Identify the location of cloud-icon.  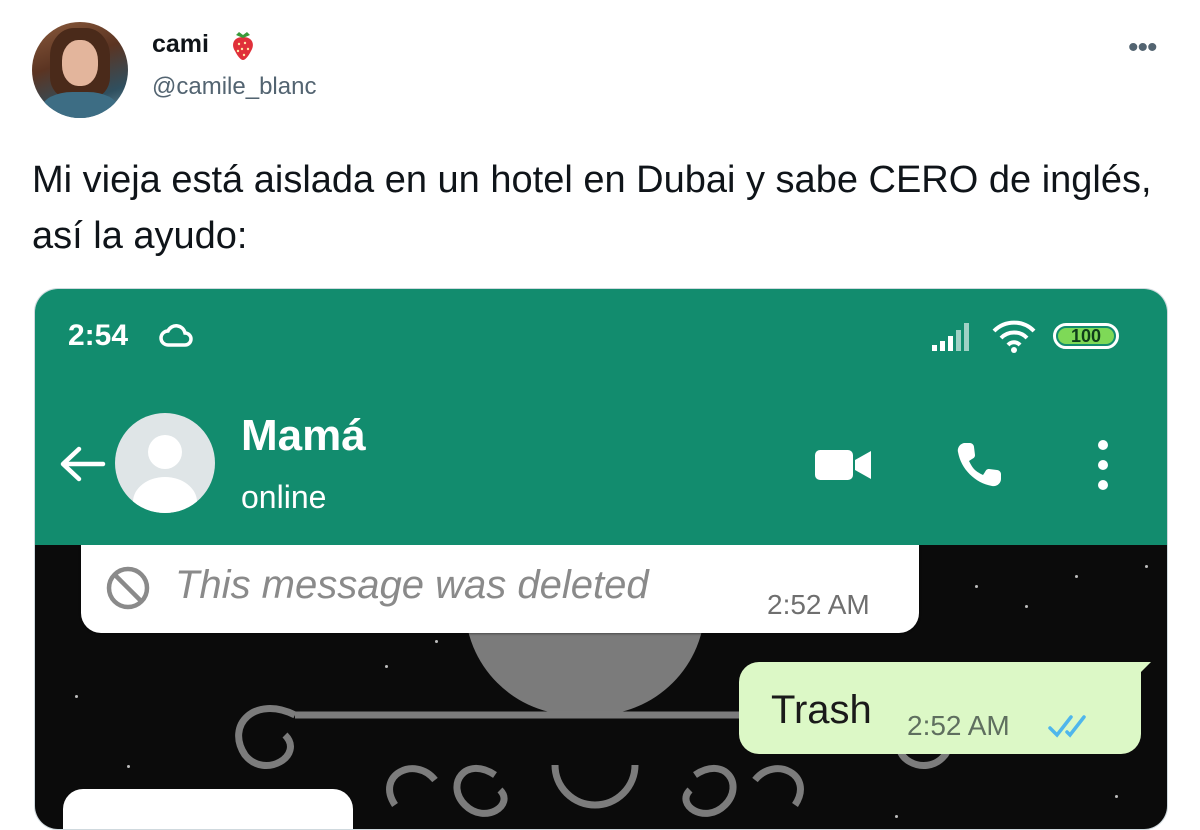
(176, 335).